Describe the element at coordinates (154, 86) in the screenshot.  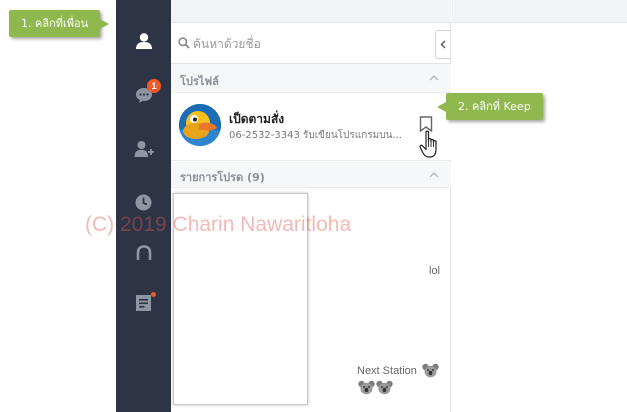
I see `unread-badge: 1` at that location.